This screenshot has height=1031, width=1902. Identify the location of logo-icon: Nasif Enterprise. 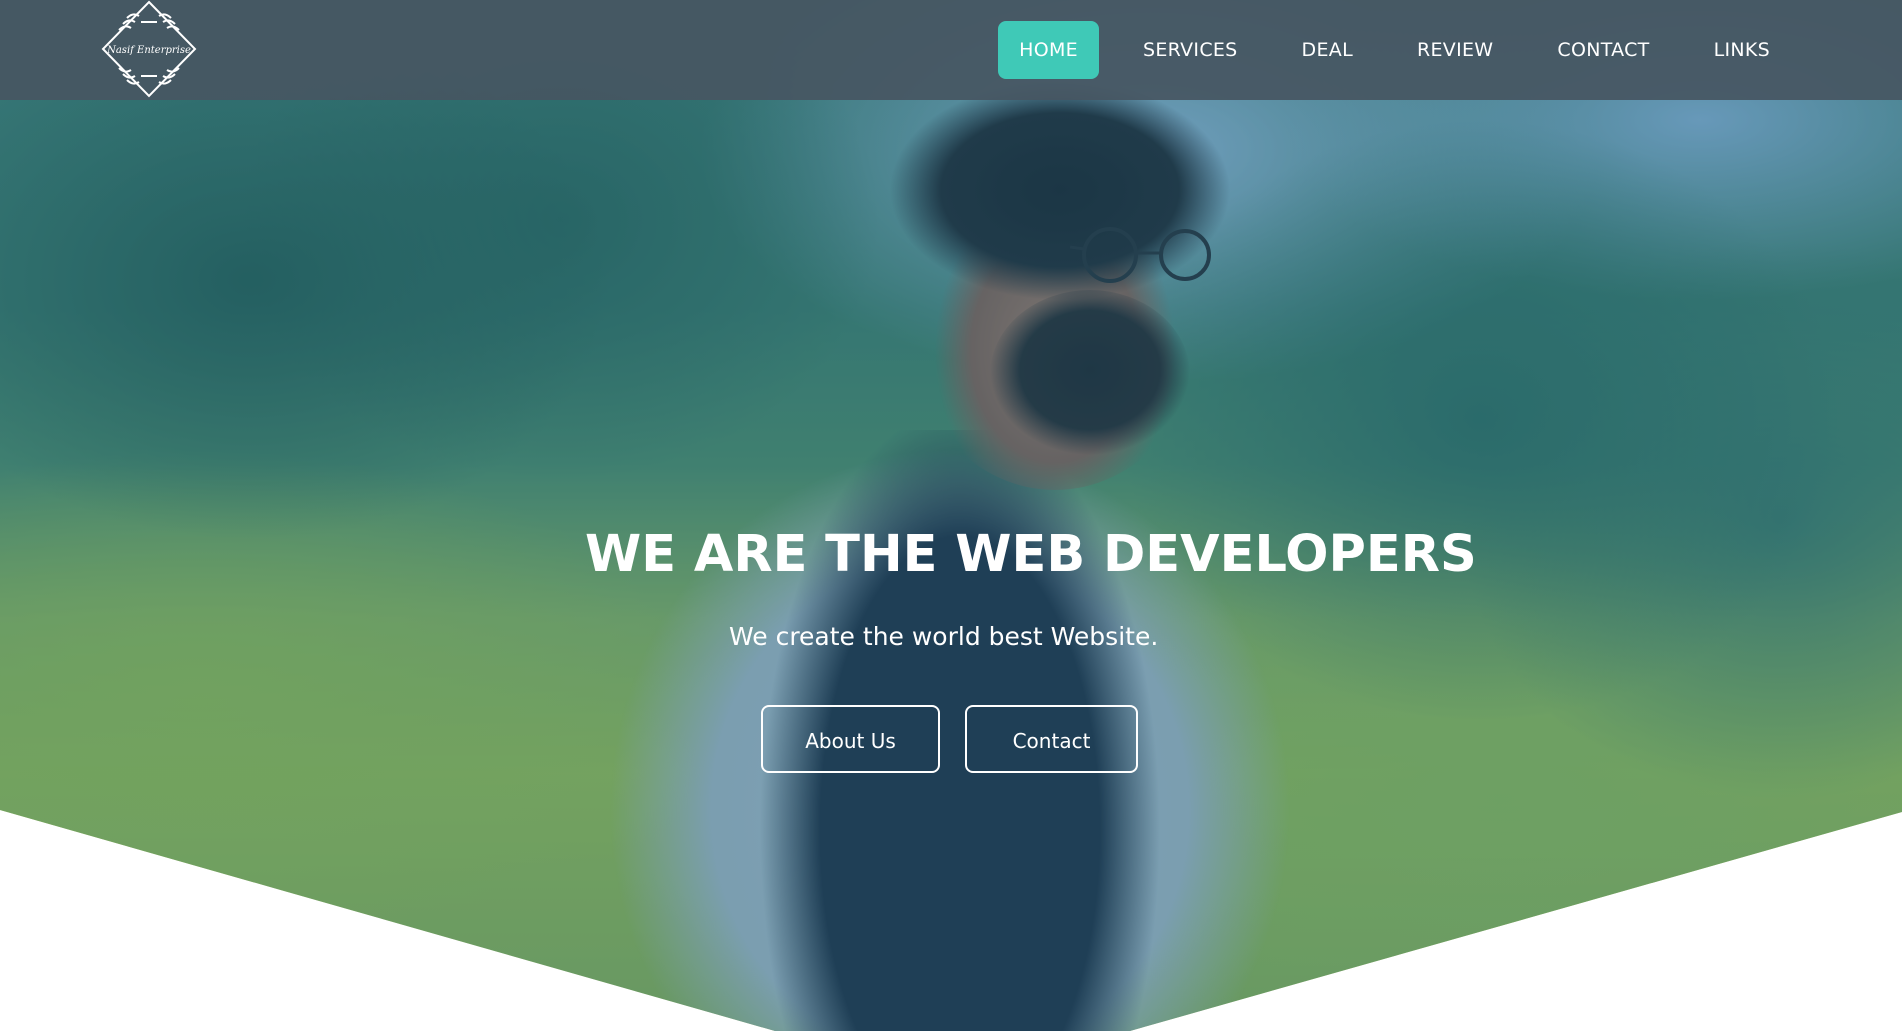
(149, 49).